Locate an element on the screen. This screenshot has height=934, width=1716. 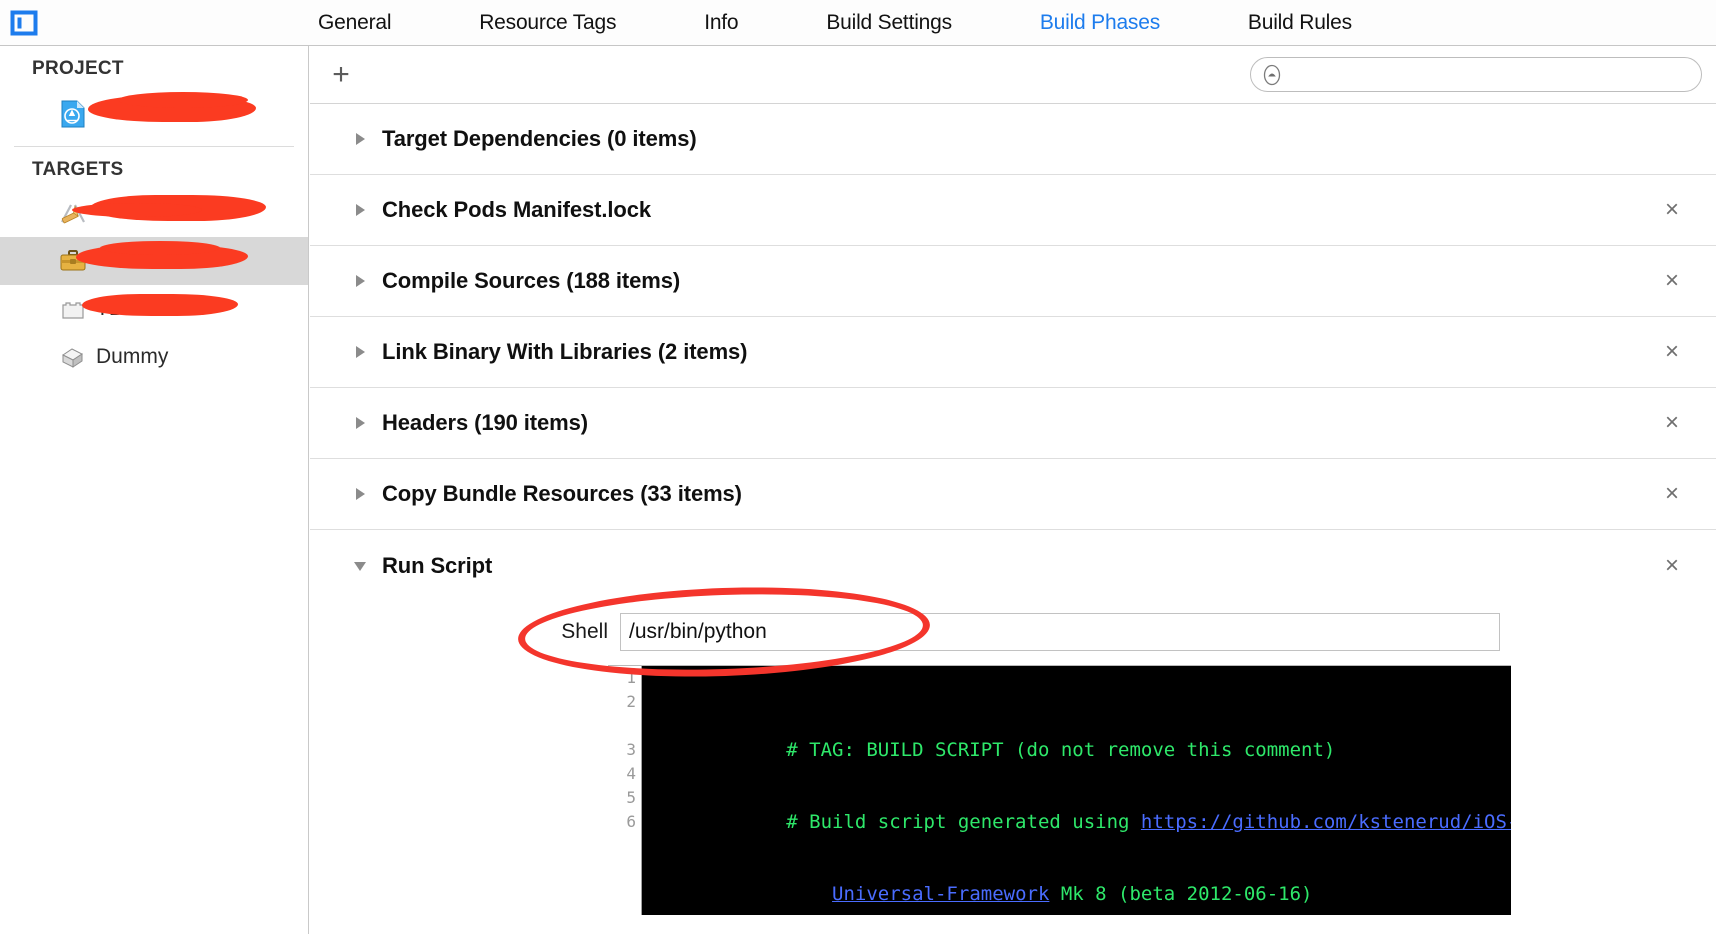
sidebar-item-project is located at coordinates (154, 114).